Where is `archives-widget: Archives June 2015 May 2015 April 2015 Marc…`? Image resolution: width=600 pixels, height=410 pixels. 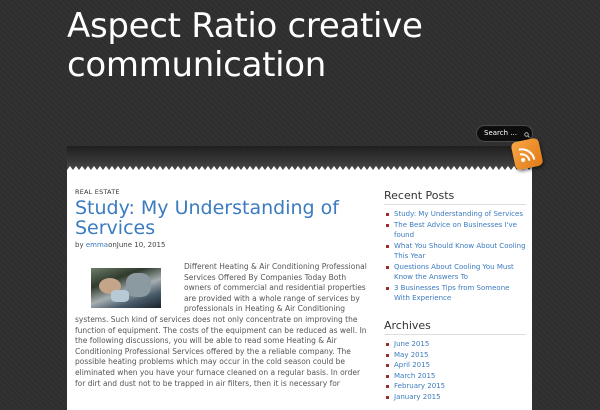 archives-widget: Archives June 2015 May 2015 April 2015 Marc… is located at coordinates (455, 360).